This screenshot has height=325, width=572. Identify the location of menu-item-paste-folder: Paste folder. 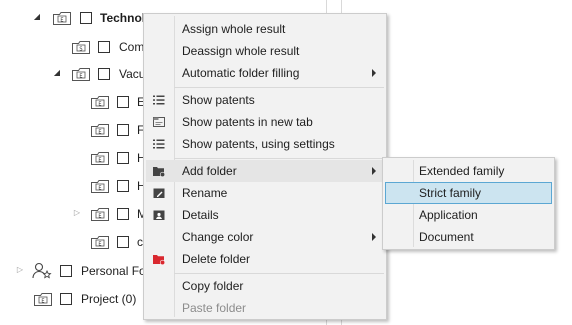
(265, 308).